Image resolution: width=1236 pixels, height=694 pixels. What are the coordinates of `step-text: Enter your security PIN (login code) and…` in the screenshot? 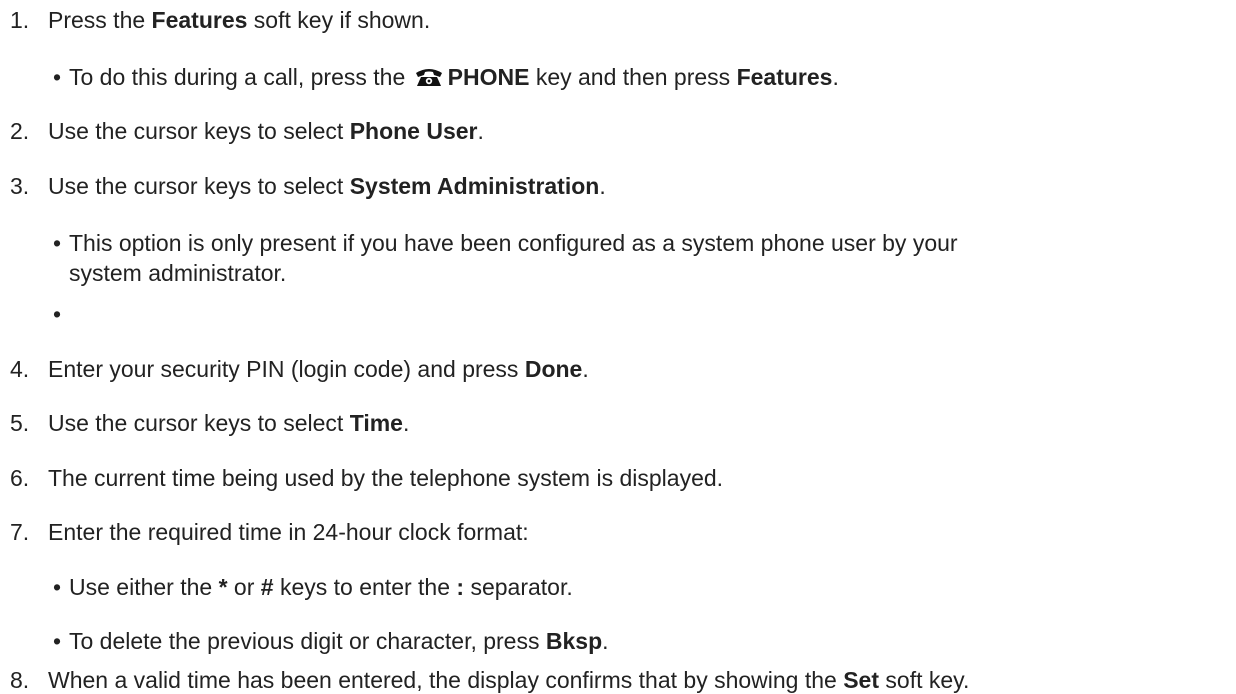 It's located at (318, 369).